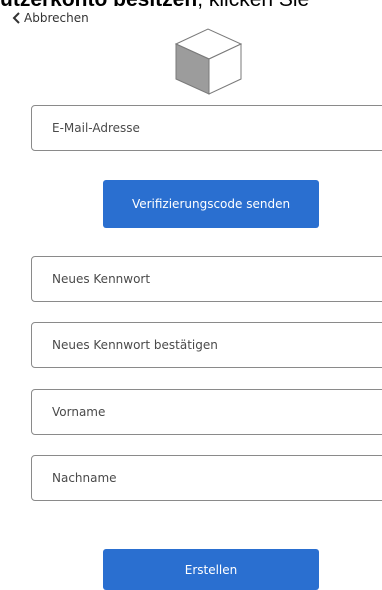 The height and width of the screenshot is (590, 382). Describe the element at coordinates (16, 18) in the screenshot. I see `chevron-left-icon` at that location.